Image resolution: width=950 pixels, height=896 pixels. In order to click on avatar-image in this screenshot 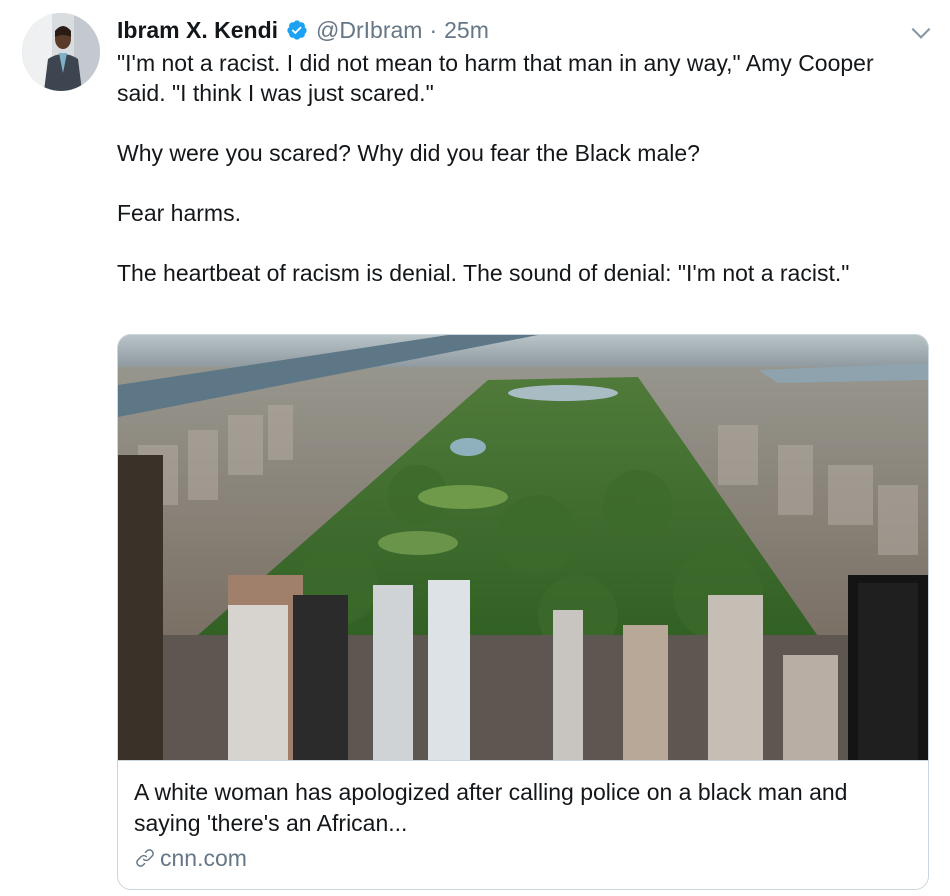, I will do `click(61, 52)`.